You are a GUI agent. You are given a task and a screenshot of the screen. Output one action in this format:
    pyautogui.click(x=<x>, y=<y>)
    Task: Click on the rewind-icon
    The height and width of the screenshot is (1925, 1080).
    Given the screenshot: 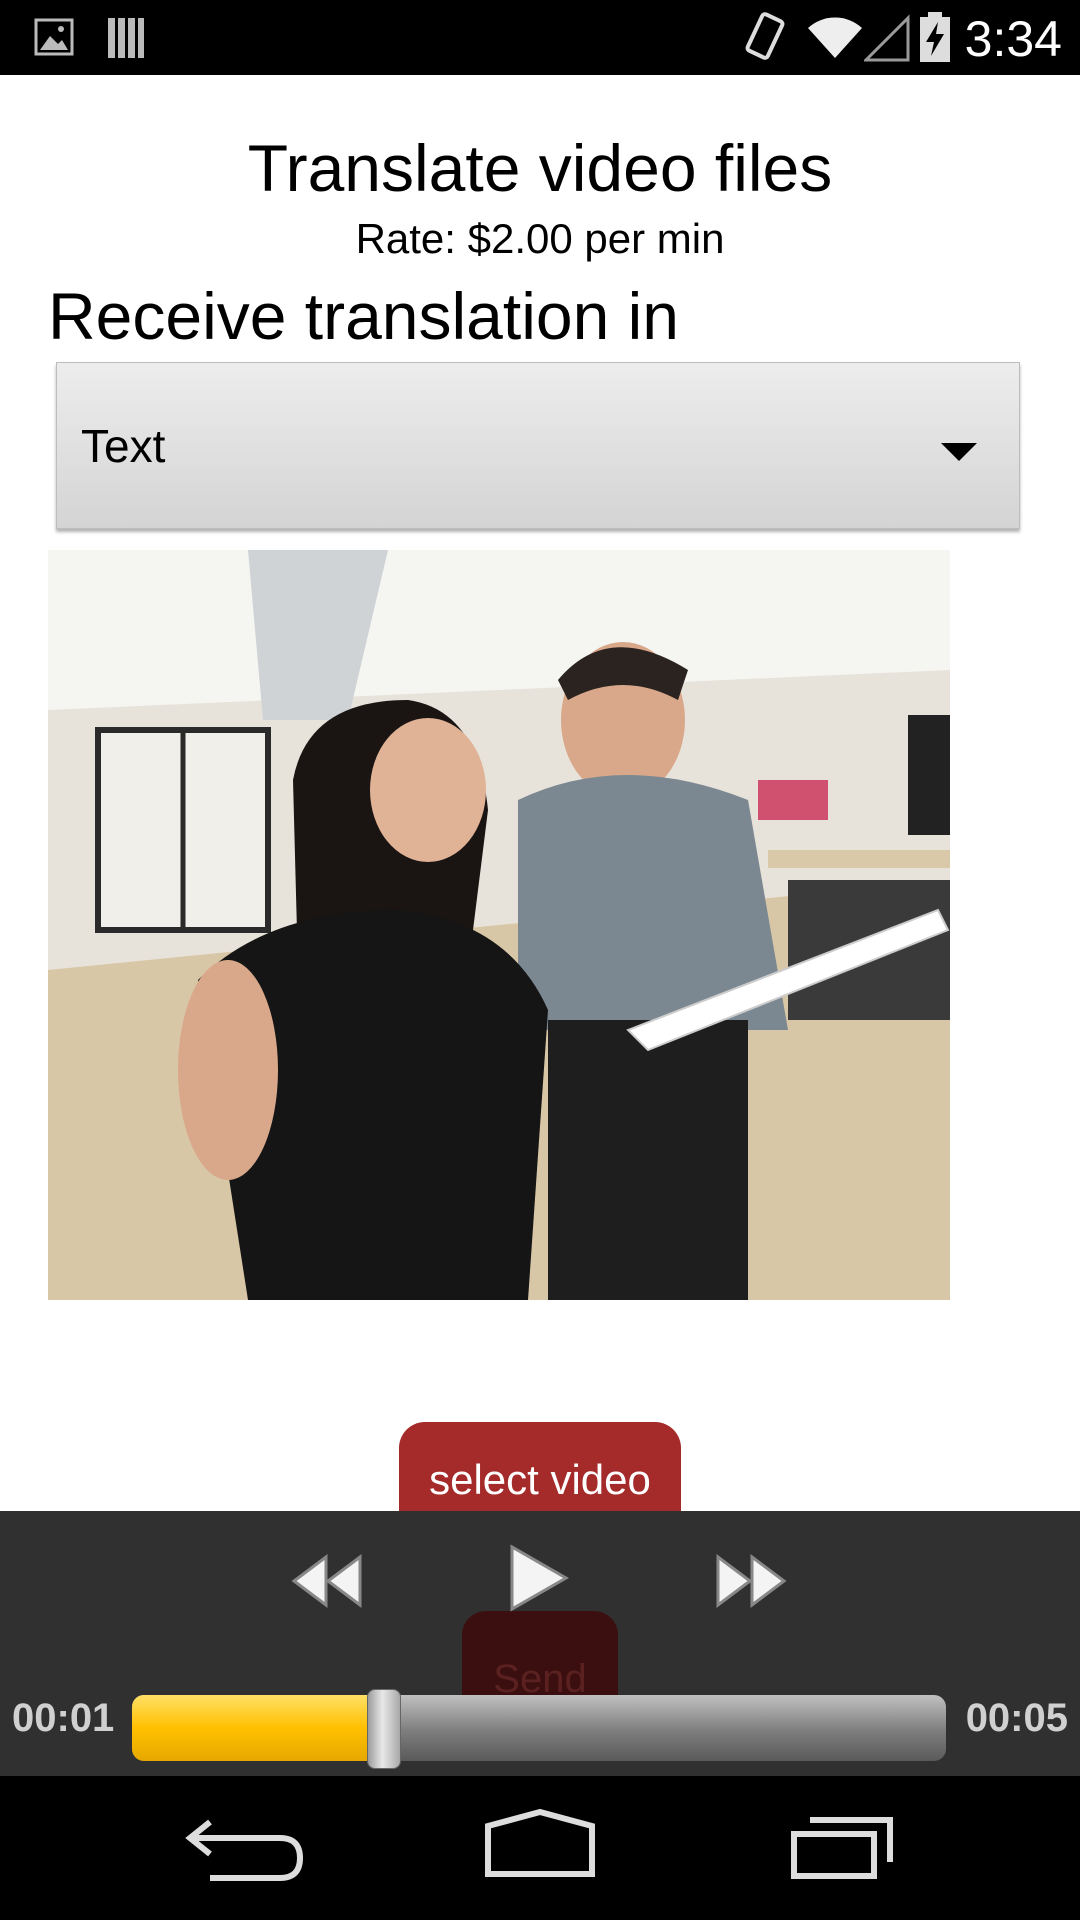 What is the action you would take?
    pyautogui.click(x=327, y=1583)
    